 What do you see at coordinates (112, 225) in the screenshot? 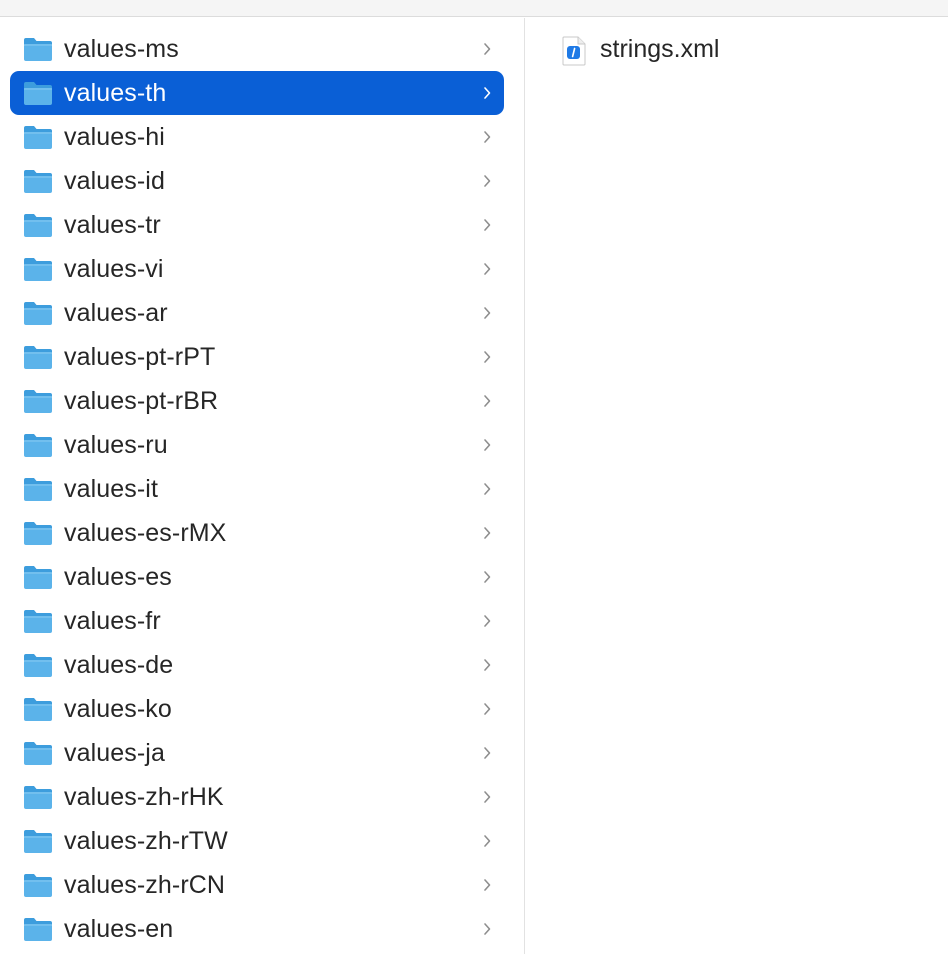
I see `folder-label: values-tr` at bounding box center [112, 225].